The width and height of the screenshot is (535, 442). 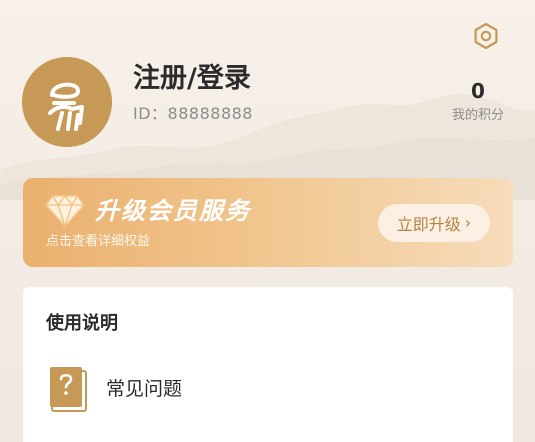 I want to click on diamond-icon, so click(x=65, y=211).